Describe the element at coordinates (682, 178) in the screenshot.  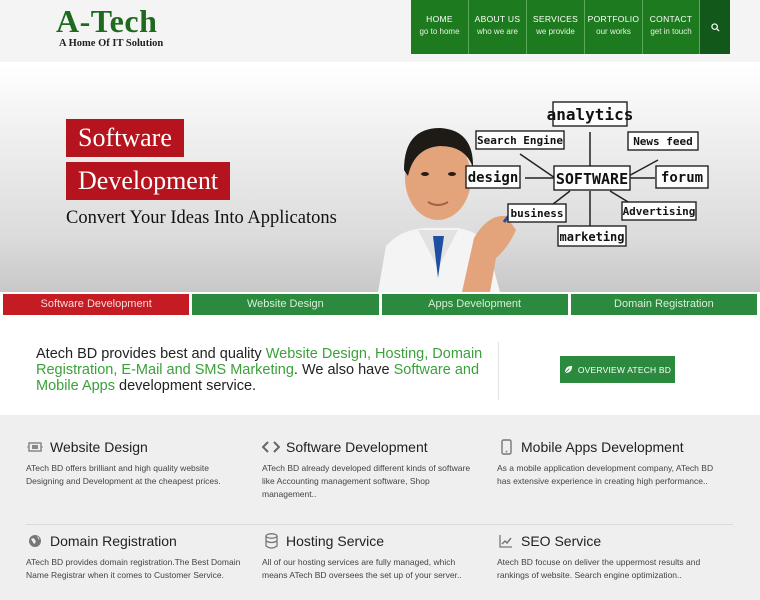
I see `diagram-word-forum: forum` at that location.